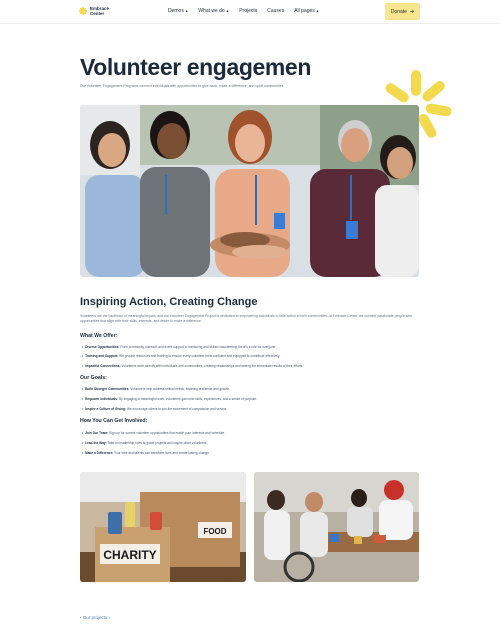 The height and width of the screenshot is (629, 500). I want to click on logo-burst-icon, so click(83, 11).